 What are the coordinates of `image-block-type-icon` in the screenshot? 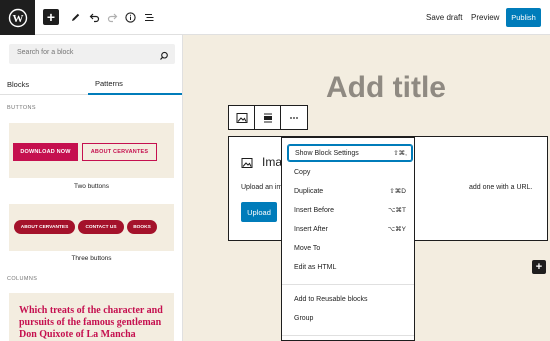 It's located at (242, 117).